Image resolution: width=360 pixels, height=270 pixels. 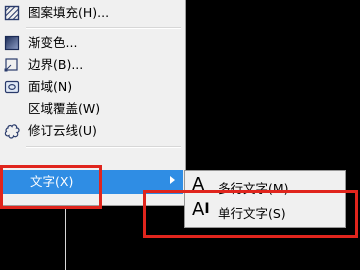 What do you see at coordinates (65, 239) in the screenshot?
I see `crosshair-line` at bounding box center [65, 239].